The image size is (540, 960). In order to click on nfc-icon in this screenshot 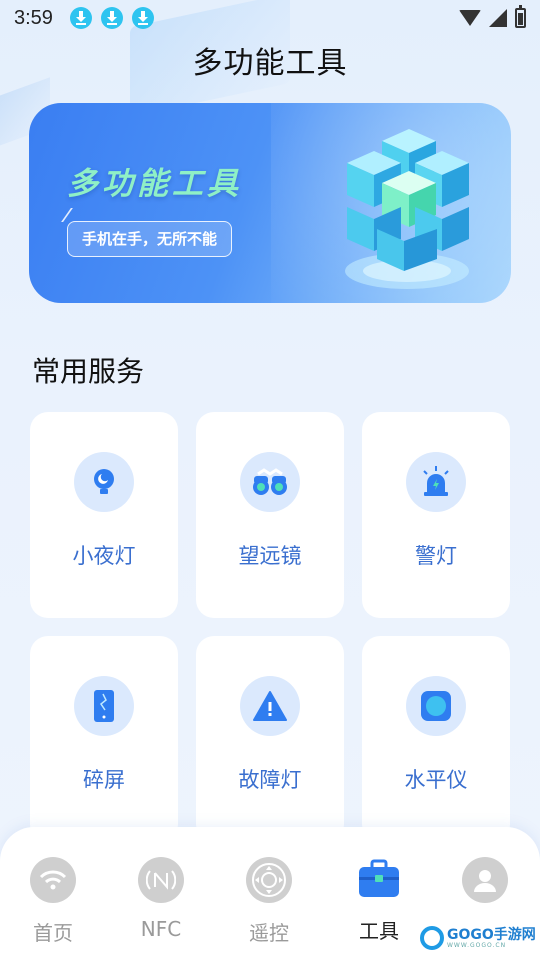, I will do `click(161, 880)`.